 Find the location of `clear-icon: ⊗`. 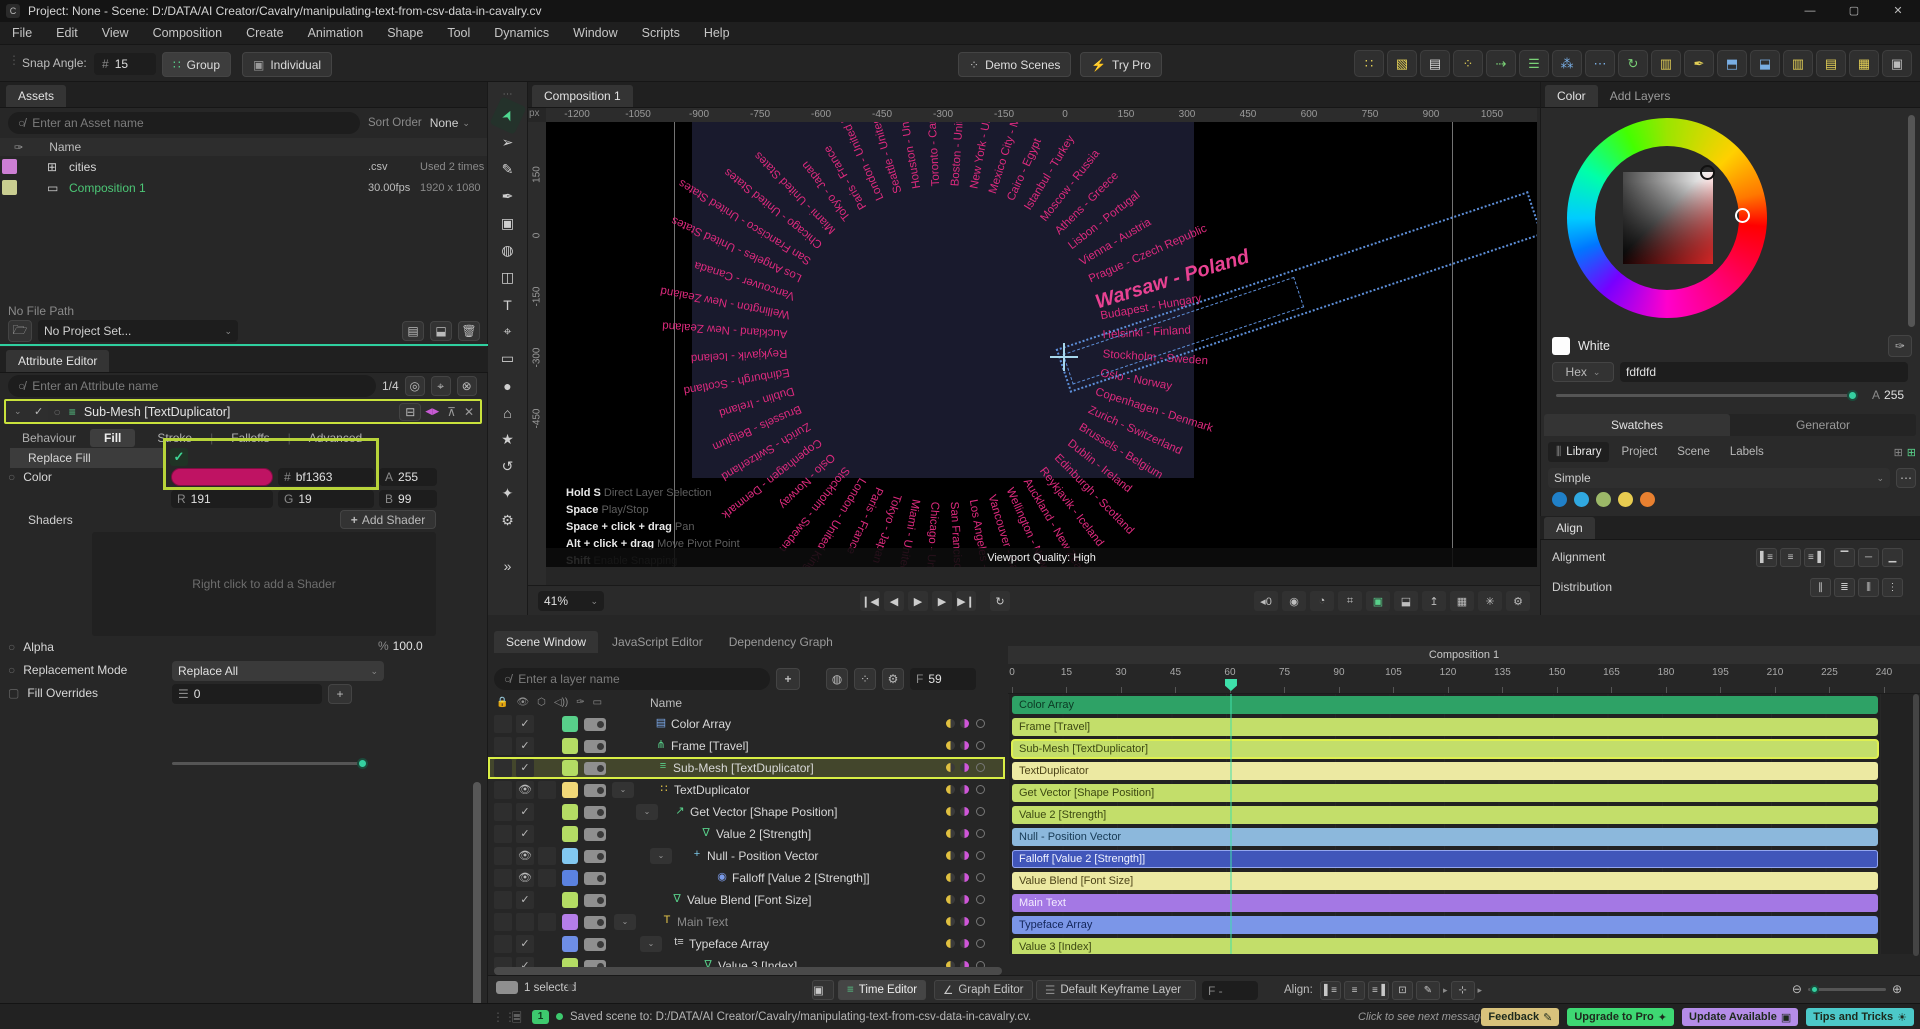

clear-icon: ⊗ is located at coordinates (466, 386).